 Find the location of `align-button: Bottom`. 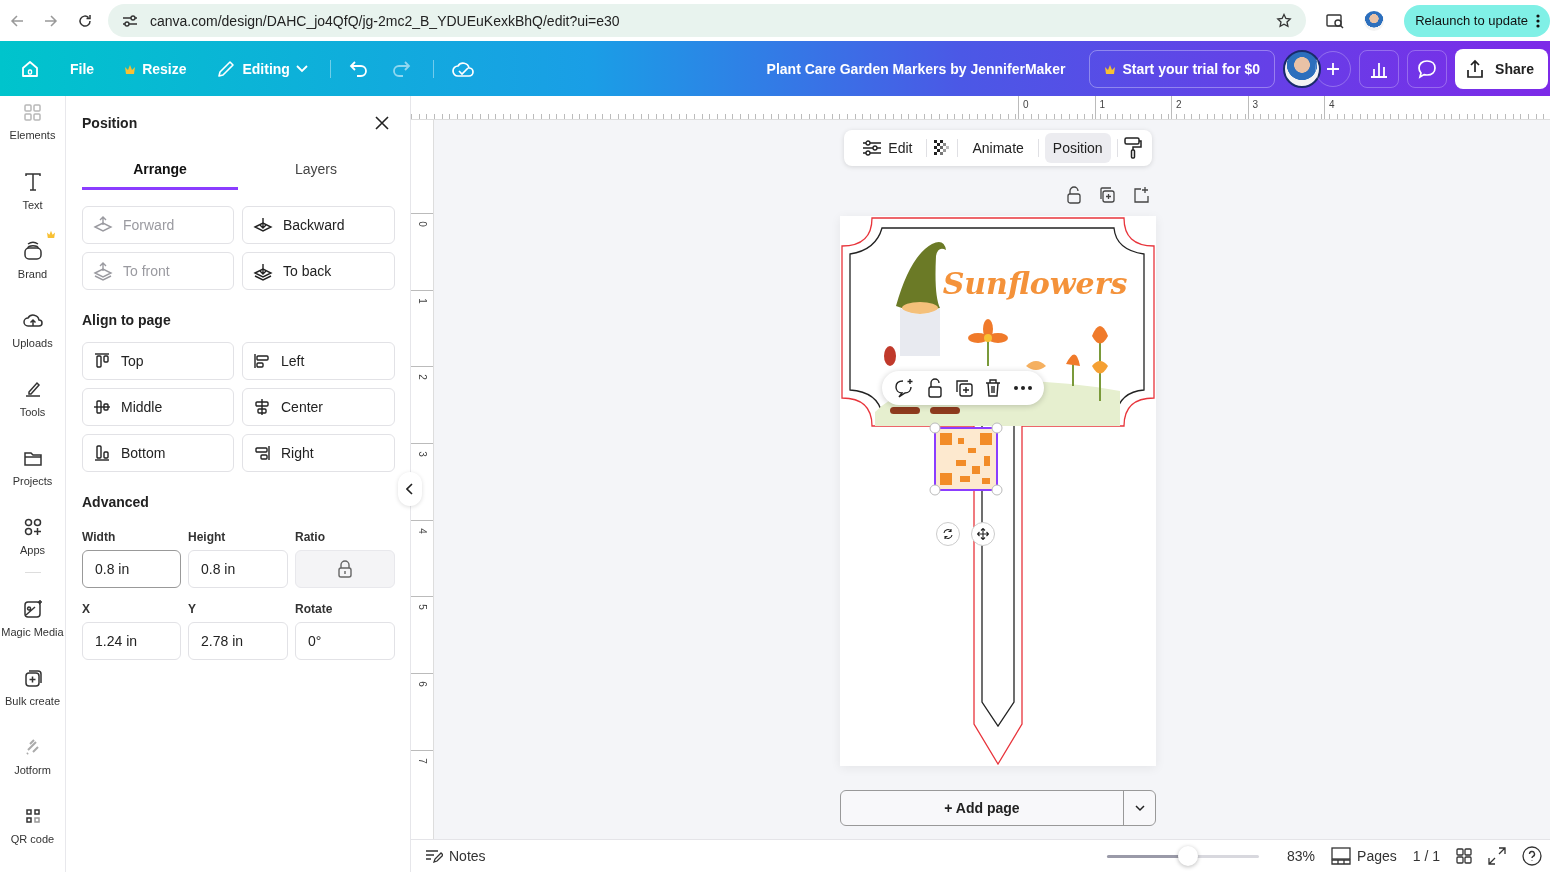

align-button: Bottom is located at coordinates (158, 453).